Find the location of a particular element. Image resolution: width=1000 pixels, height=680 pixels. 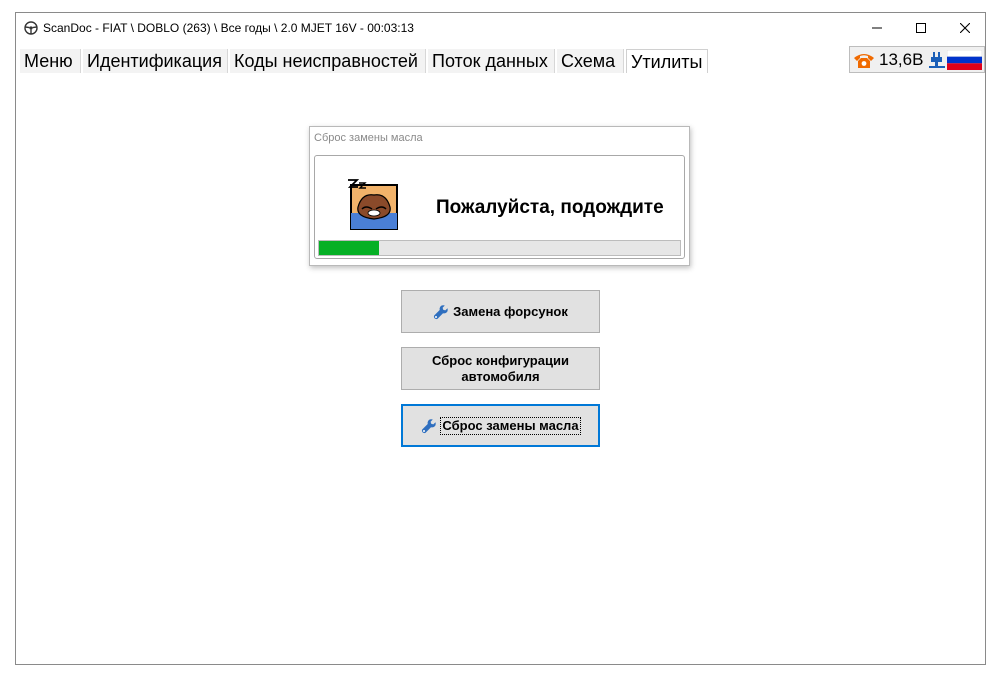

maximize-icon is located at coordinates (921, 28).